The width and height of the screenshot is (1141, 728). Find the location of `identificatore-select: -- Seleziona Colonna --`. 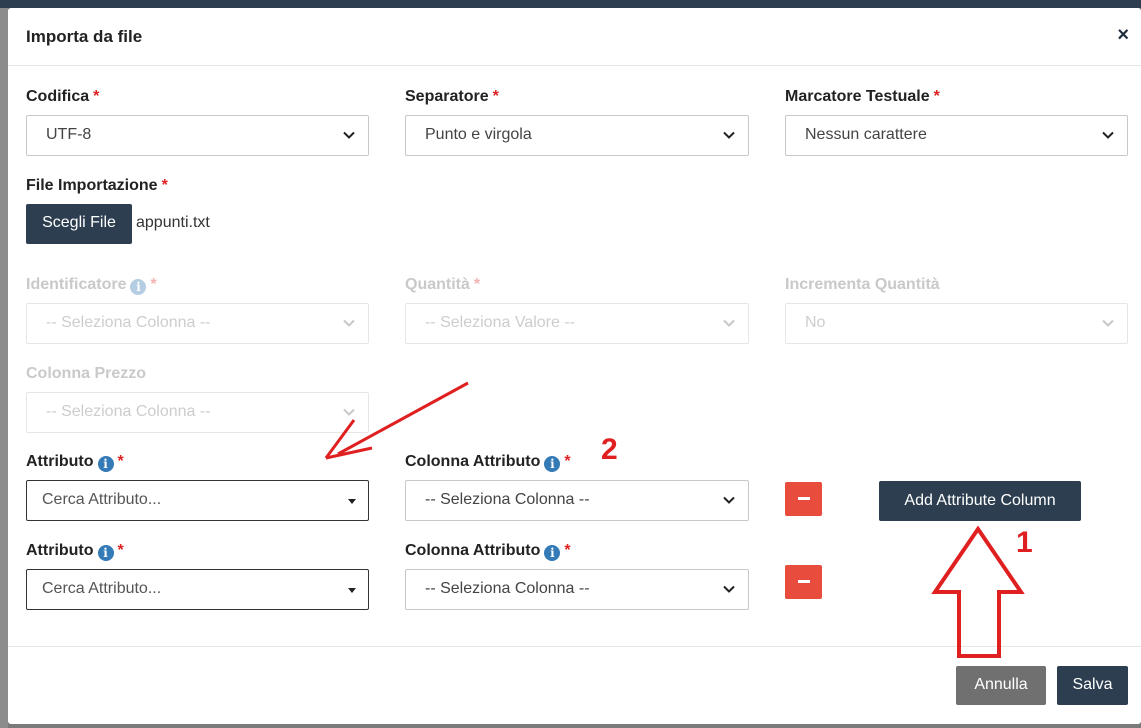

identificatore-select: -- Seleziona Colonna -- is located at coordinates (197, 323).